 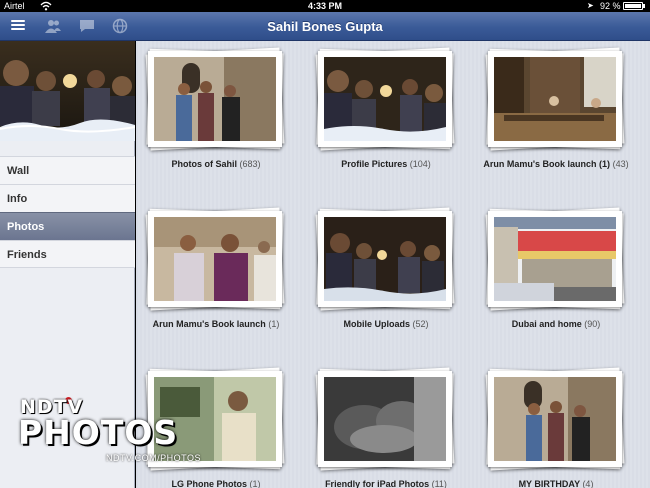 What do you see at coordinates (250, 164) in the screenshot?
I see `album-count: (683)` at bounding box center [250, 164].